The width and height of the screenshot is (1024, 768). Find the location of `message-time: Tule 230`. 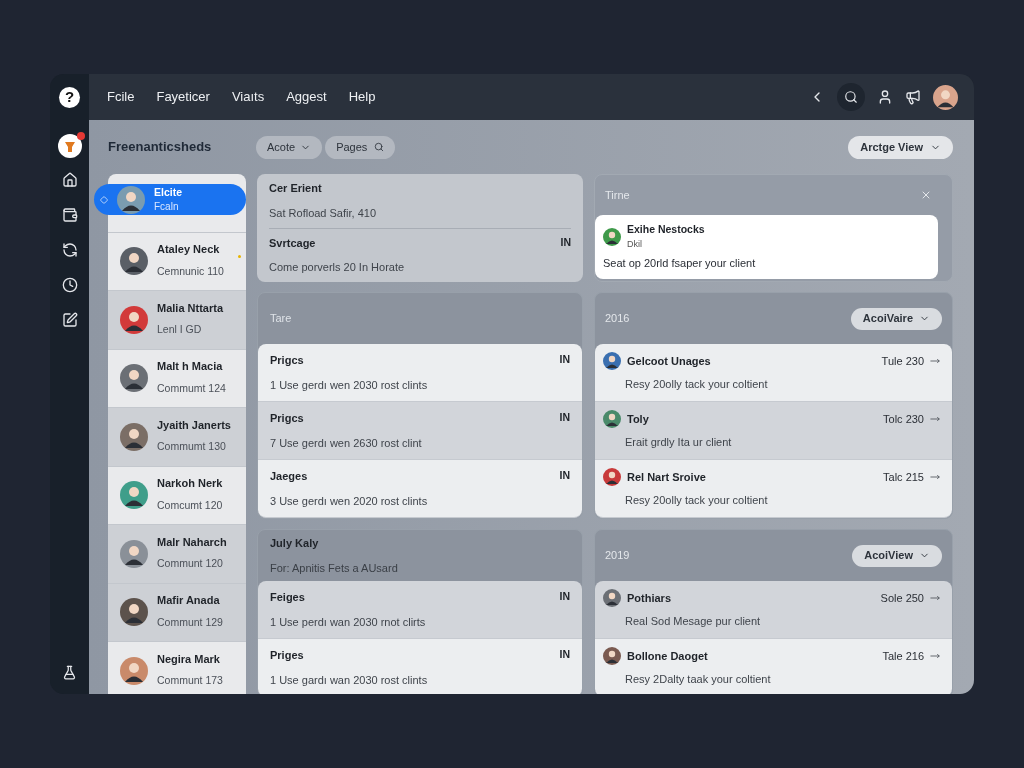

message-time: Tule 230 is located at coordinates (902, 361).